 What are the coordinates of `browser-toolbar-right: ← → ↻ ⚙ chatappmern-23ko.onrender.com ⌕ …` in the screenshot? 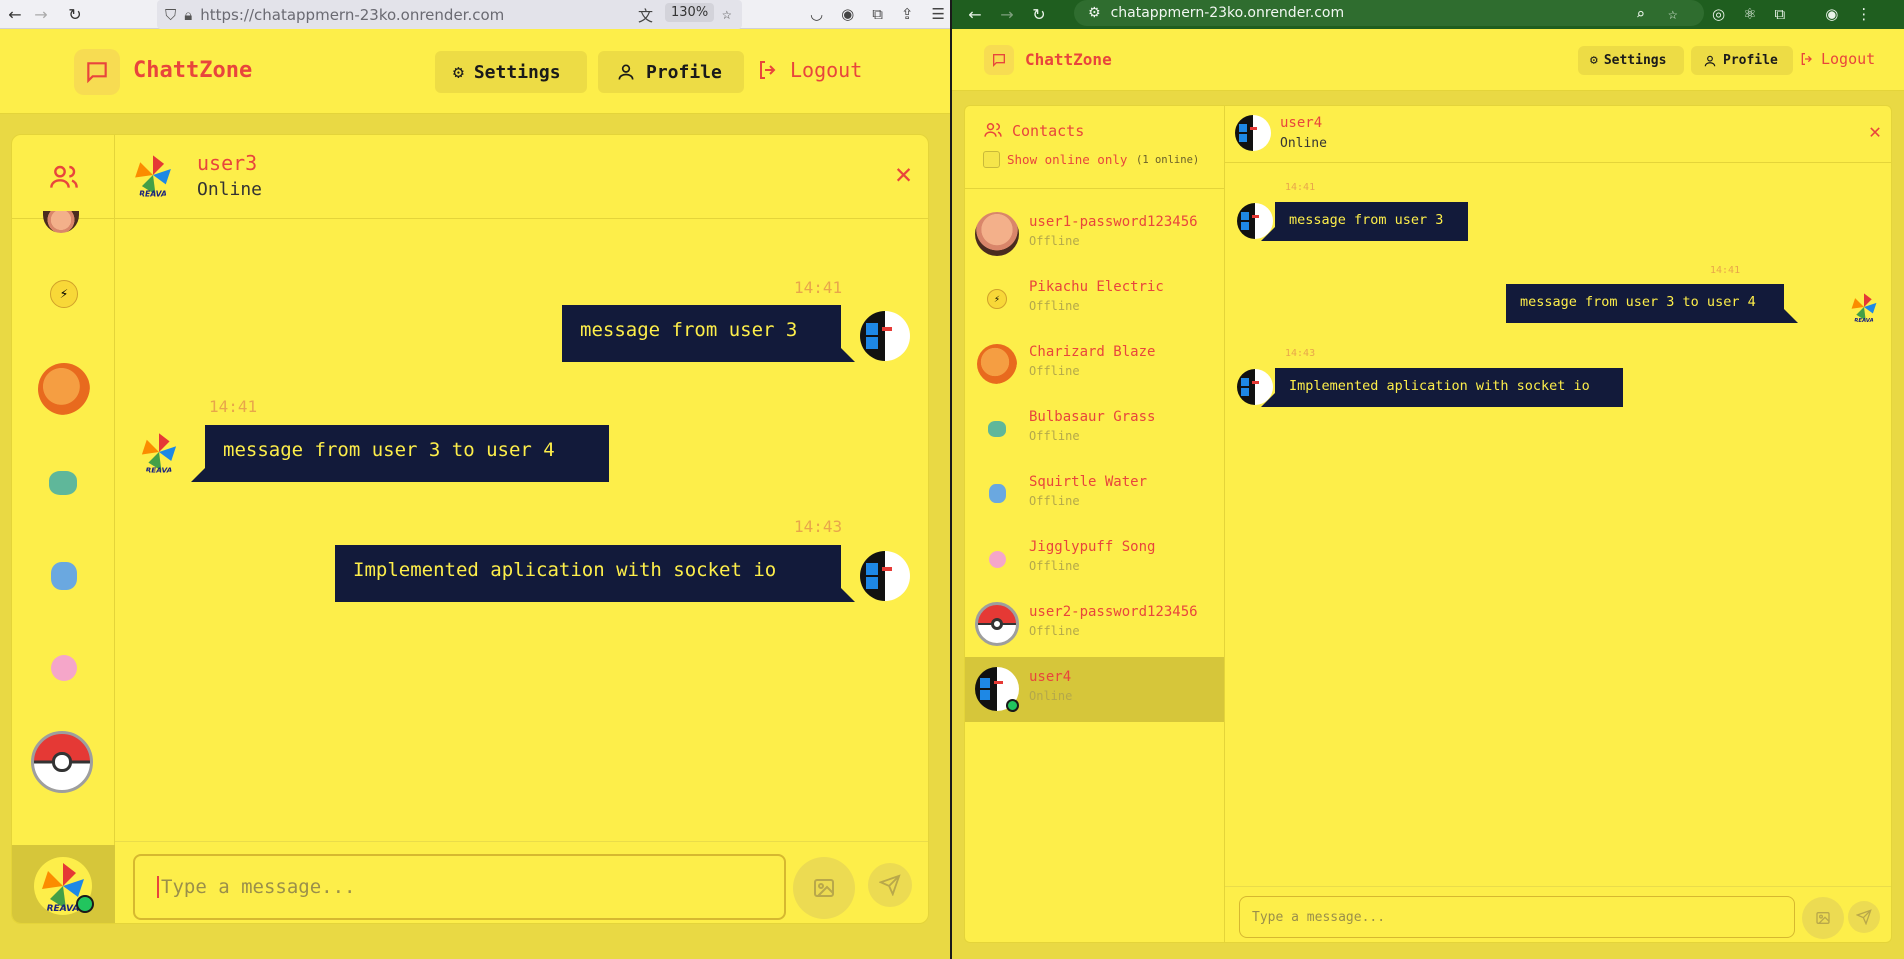 It's located at (1428, 14).